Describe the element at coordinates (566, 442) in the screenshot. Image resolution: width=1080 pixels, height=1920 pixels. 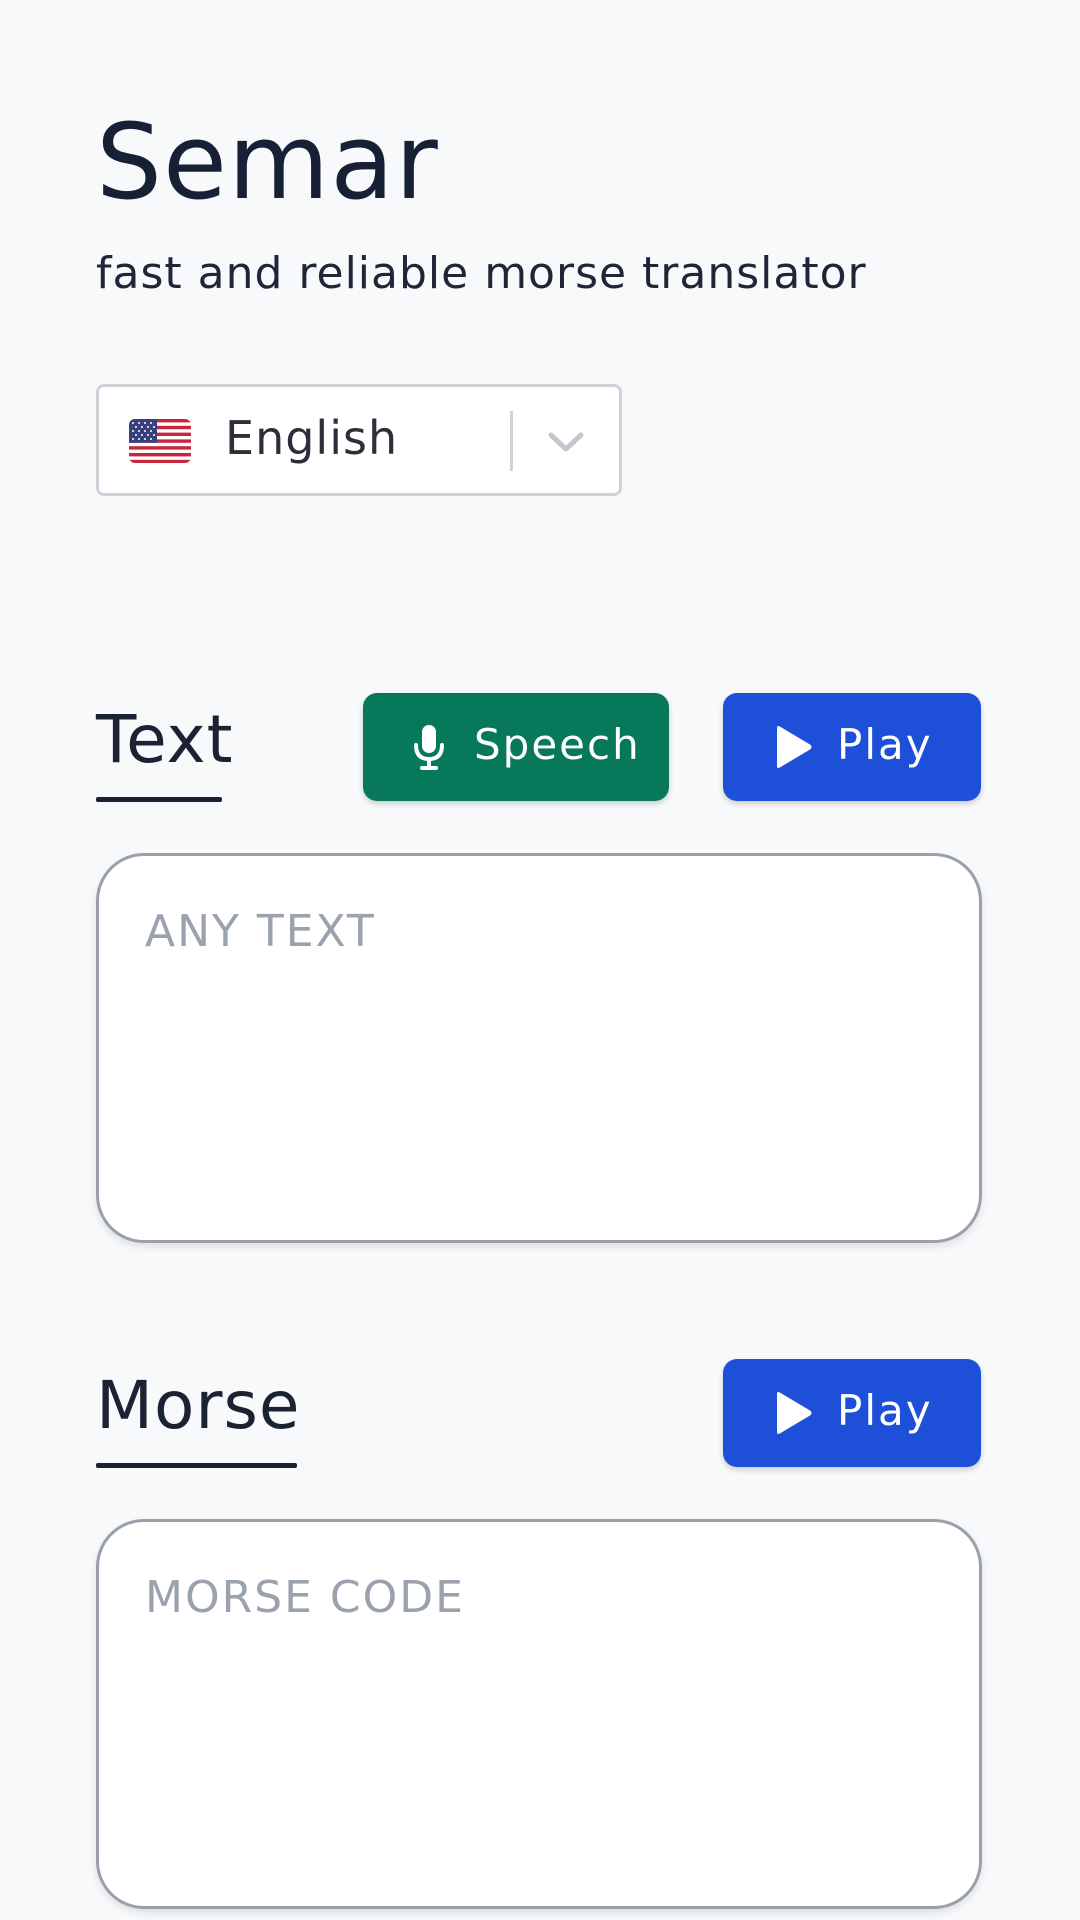
I see `chevron-down-icon` at that location.